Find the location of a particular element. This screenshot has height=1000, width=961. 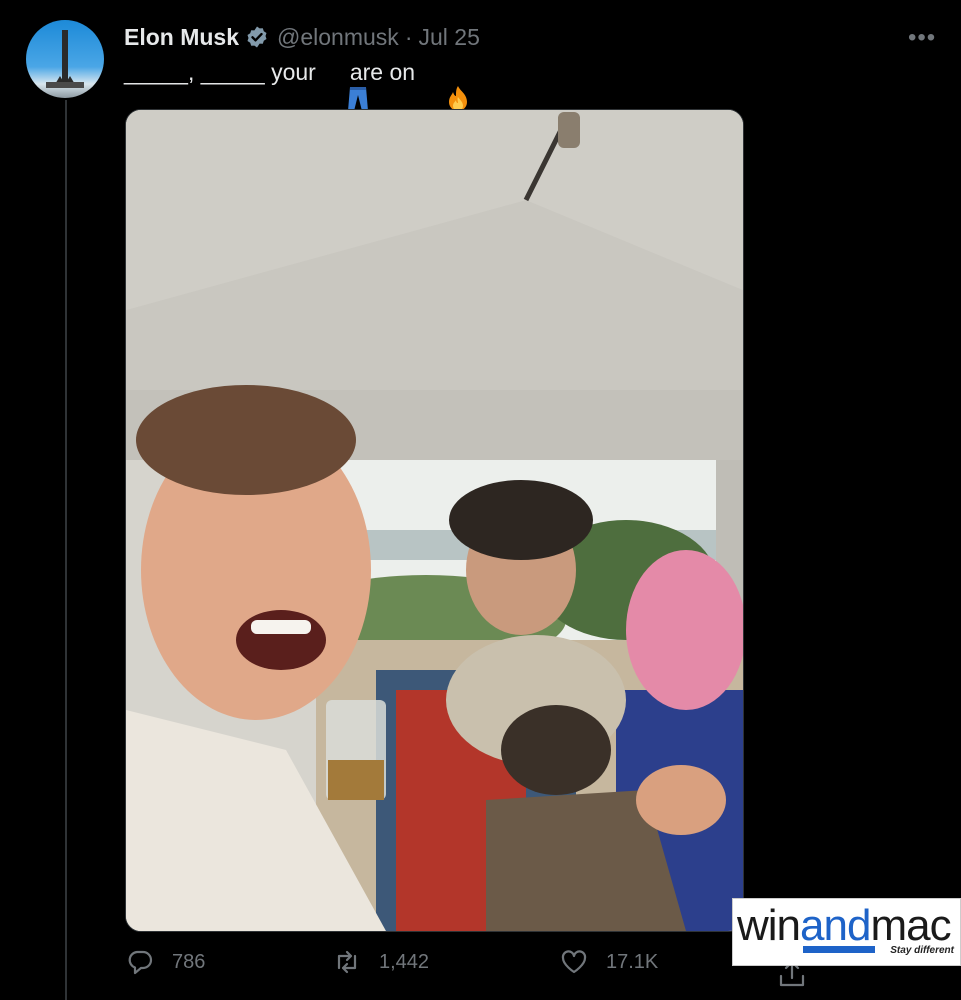

retweet-button: 1,442 is located at coordinates (381, 962).